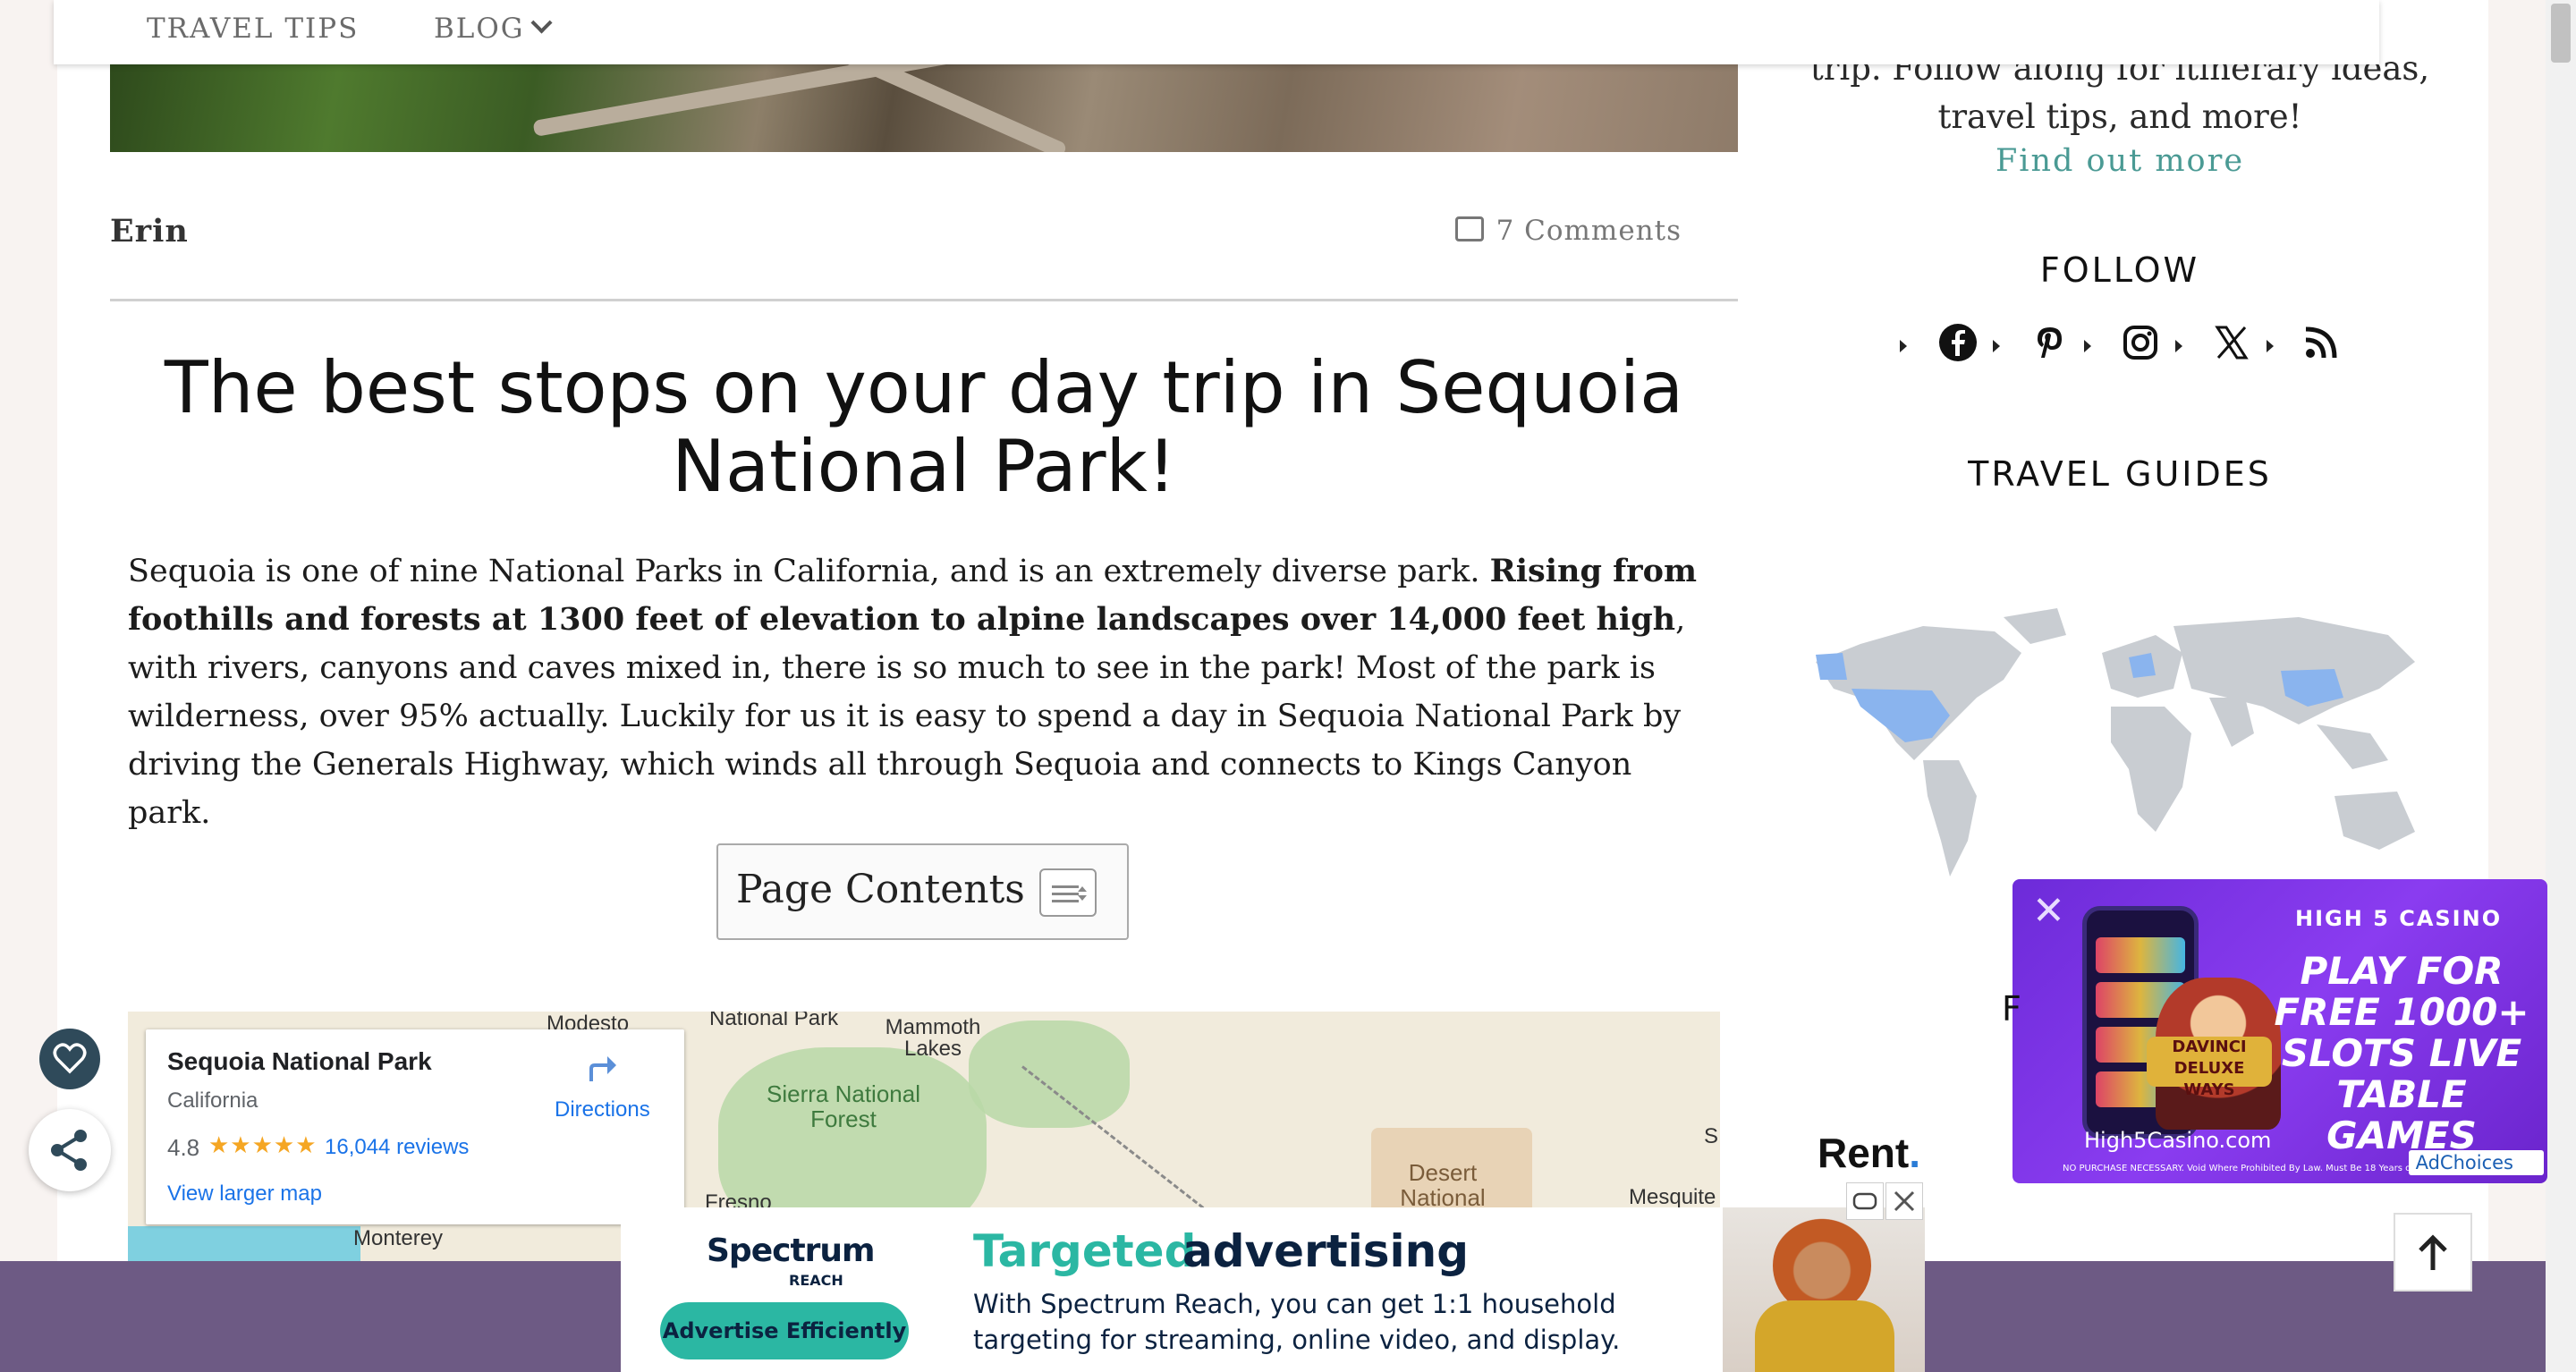 This screenshot has height=1372, width=2576. I want to click on casino-brand: HIGH 5 CASINO, so click(2399, 919).